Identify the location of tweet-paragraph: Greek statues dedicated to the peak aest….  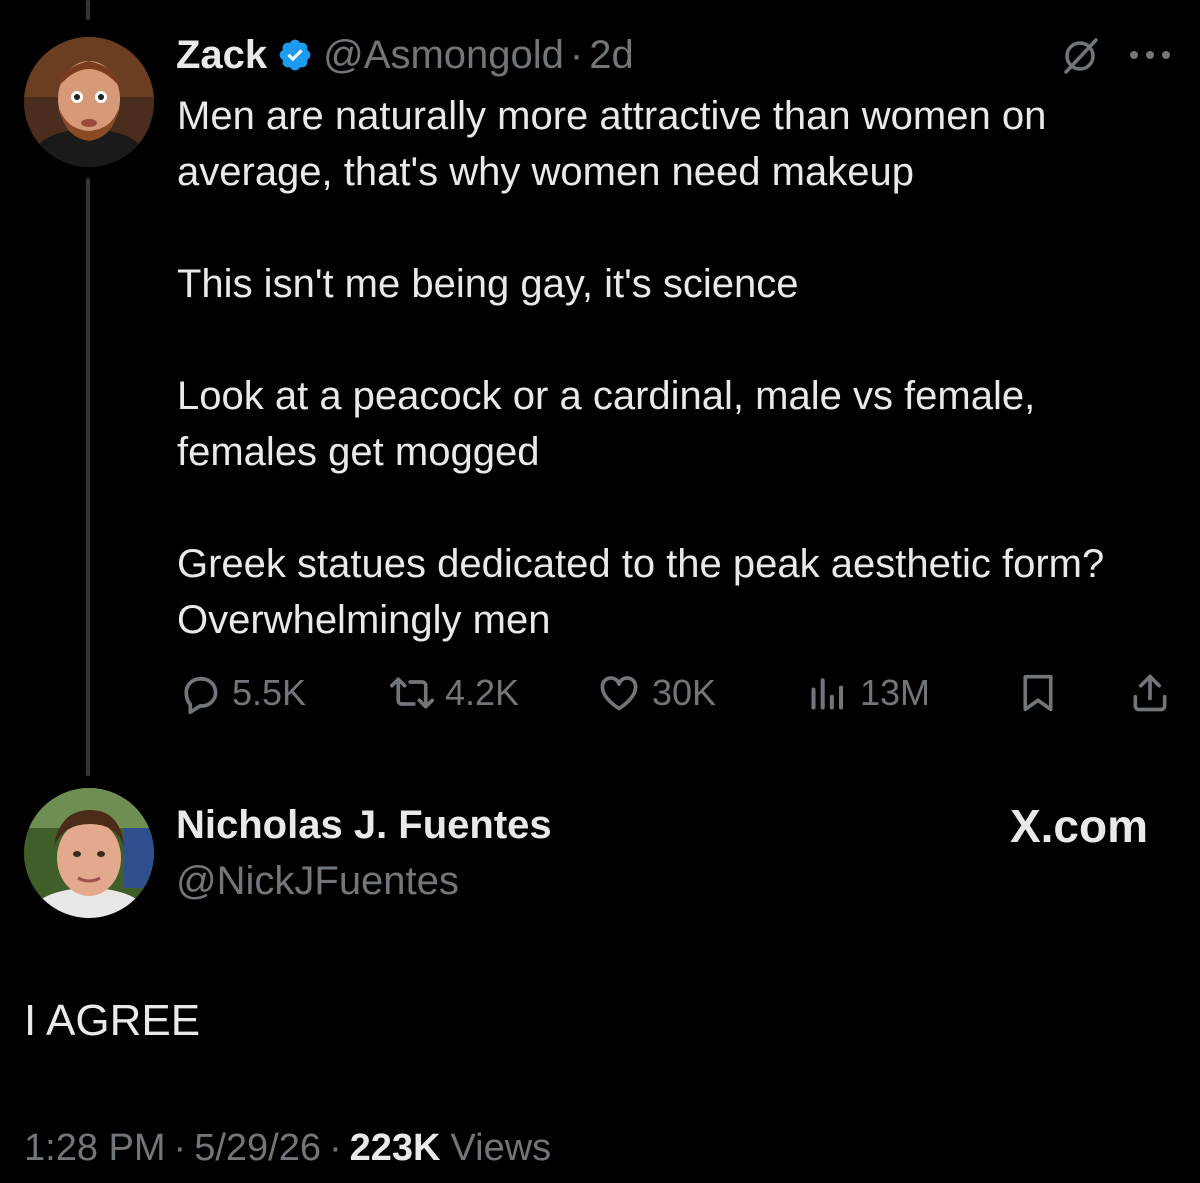
(641, 592).